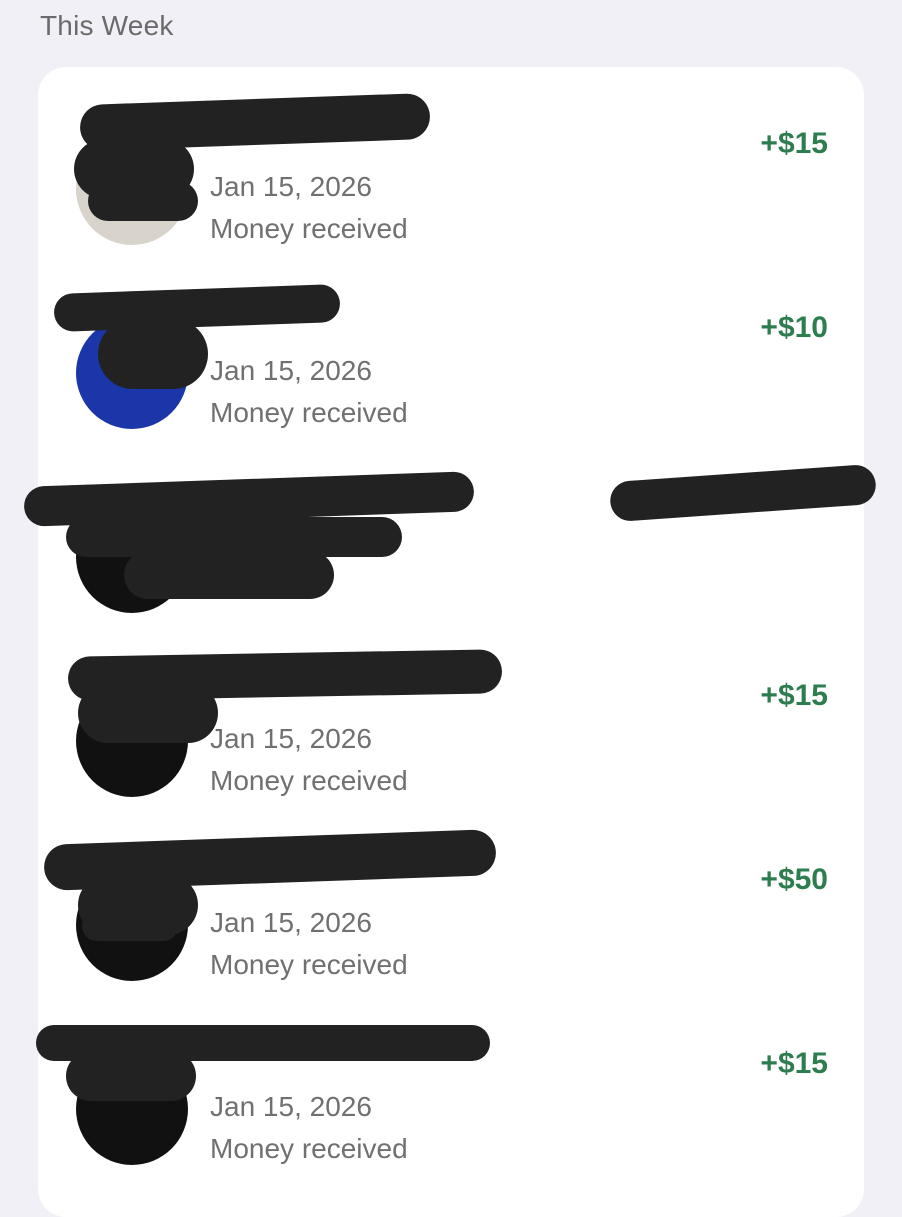 This screenshot has height=1217, width=902. What do you see at coordinates (107, 25) in the screenshot?
I see `section-title: This Week` at bounding box center [107, 25].